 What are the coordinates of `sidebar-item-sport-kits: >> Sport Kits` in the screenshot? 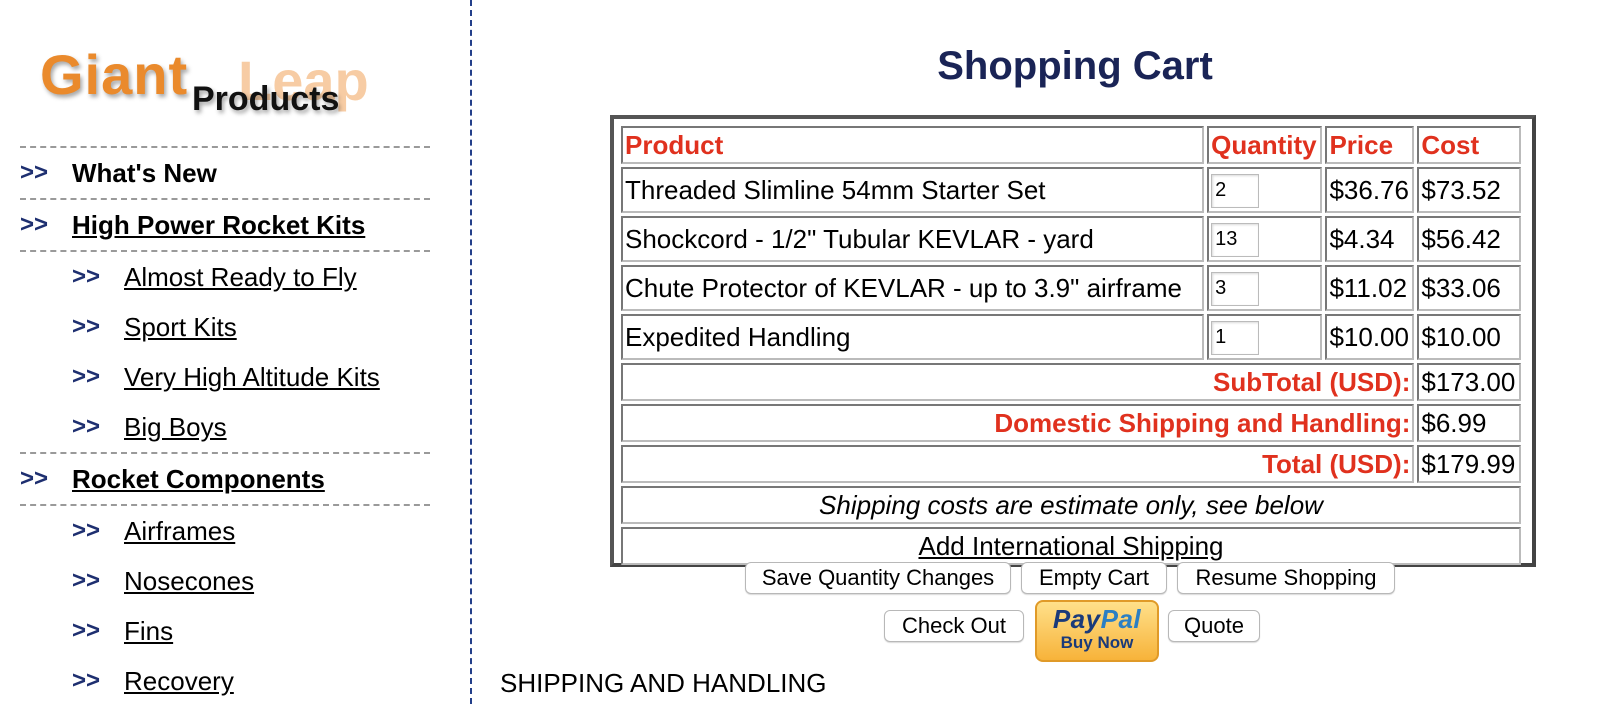 It's located at (225, 327).